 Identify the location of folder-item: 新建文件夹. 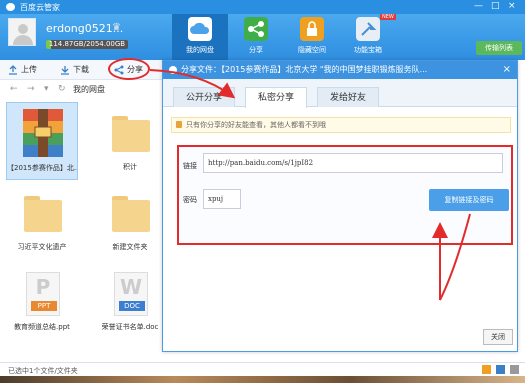
(130, 221).